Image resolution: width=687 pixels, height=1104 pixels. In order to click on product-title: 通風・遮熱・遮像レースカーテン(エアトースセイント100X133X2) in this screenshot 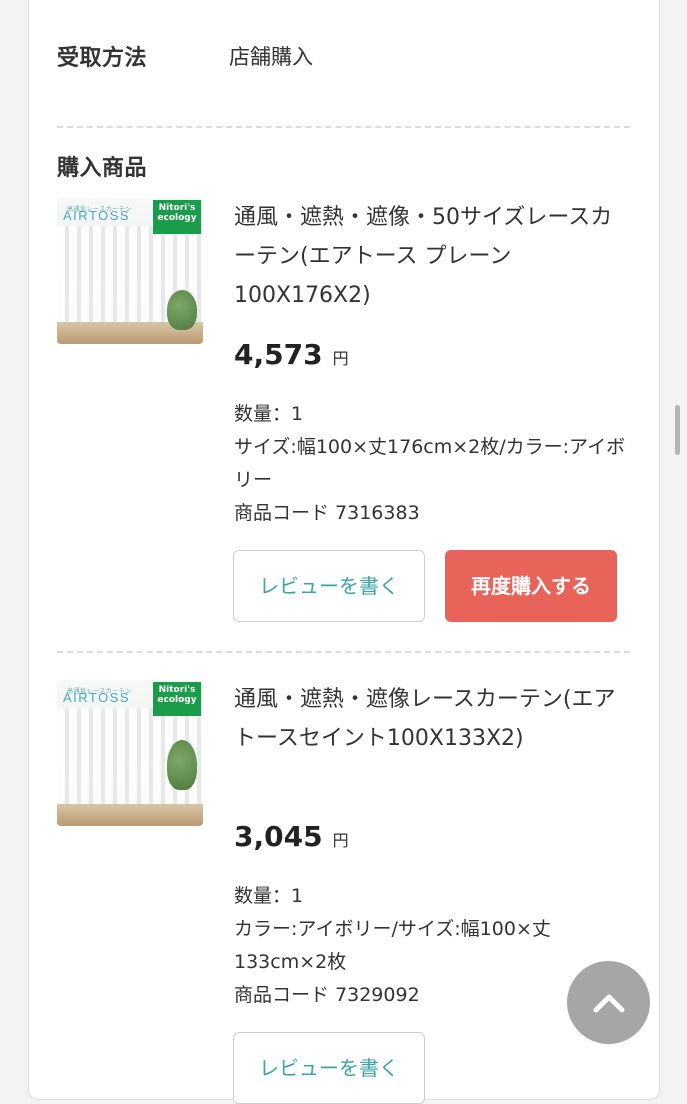, I will do `click(434, 719)`.